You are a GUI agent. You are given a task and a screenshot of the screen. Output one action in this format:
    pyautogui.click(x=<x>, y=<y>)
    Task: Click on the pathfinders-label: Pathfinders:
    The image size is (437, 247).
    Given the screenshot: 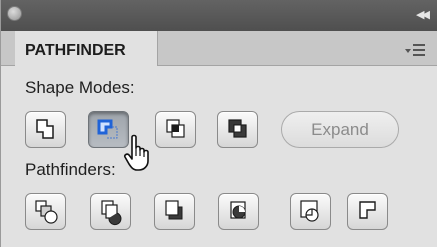 What is the action you would take?
    pyautogui.click(x=70, y=169)
    